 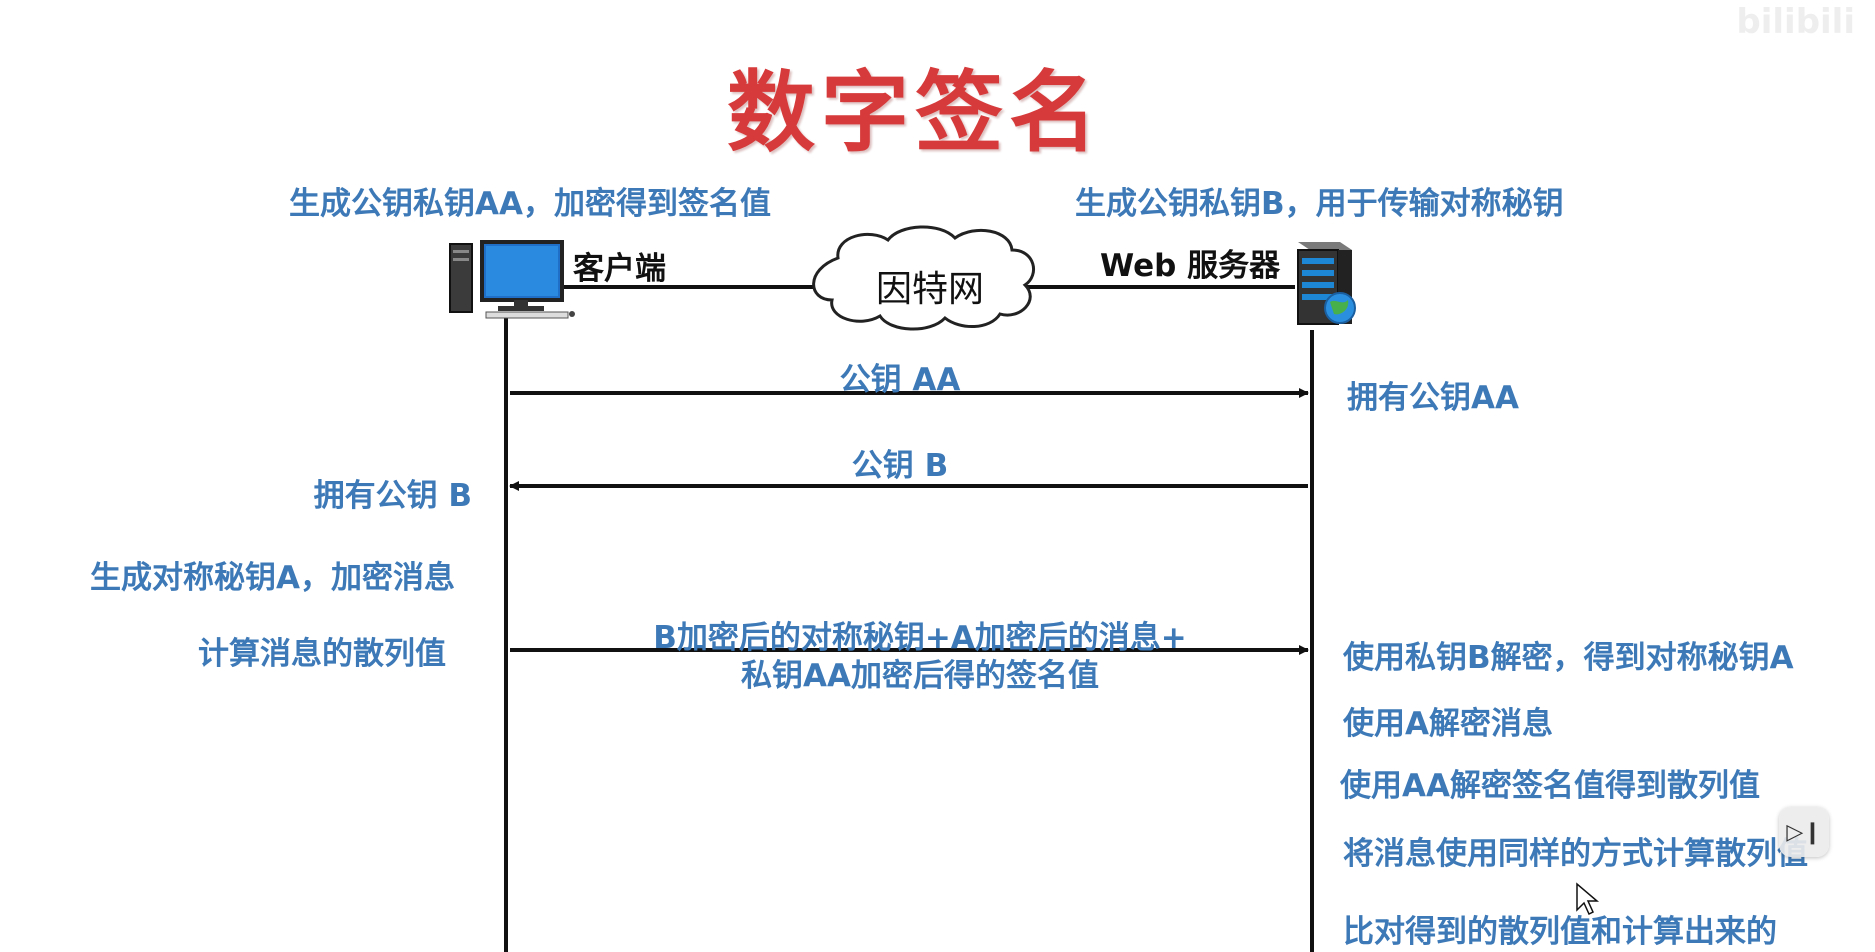 What do you see at coordinates (1575, 854) in the screenshot?
I see `server-note-5: 将消息使用同样的方式计算散列值` at bounding box center [1575, 854].